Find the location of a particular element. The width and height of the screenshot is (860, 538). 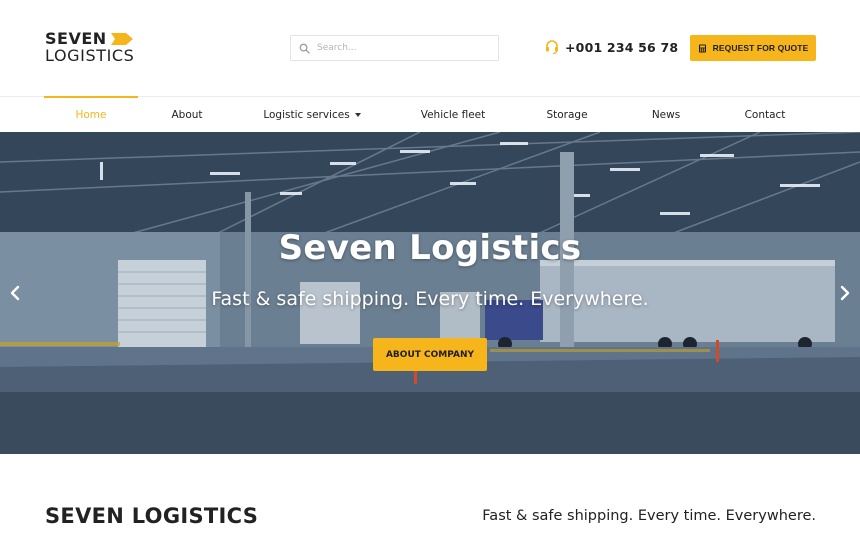

logo-text-top: SEVEN is located at coordinates (76, 38).